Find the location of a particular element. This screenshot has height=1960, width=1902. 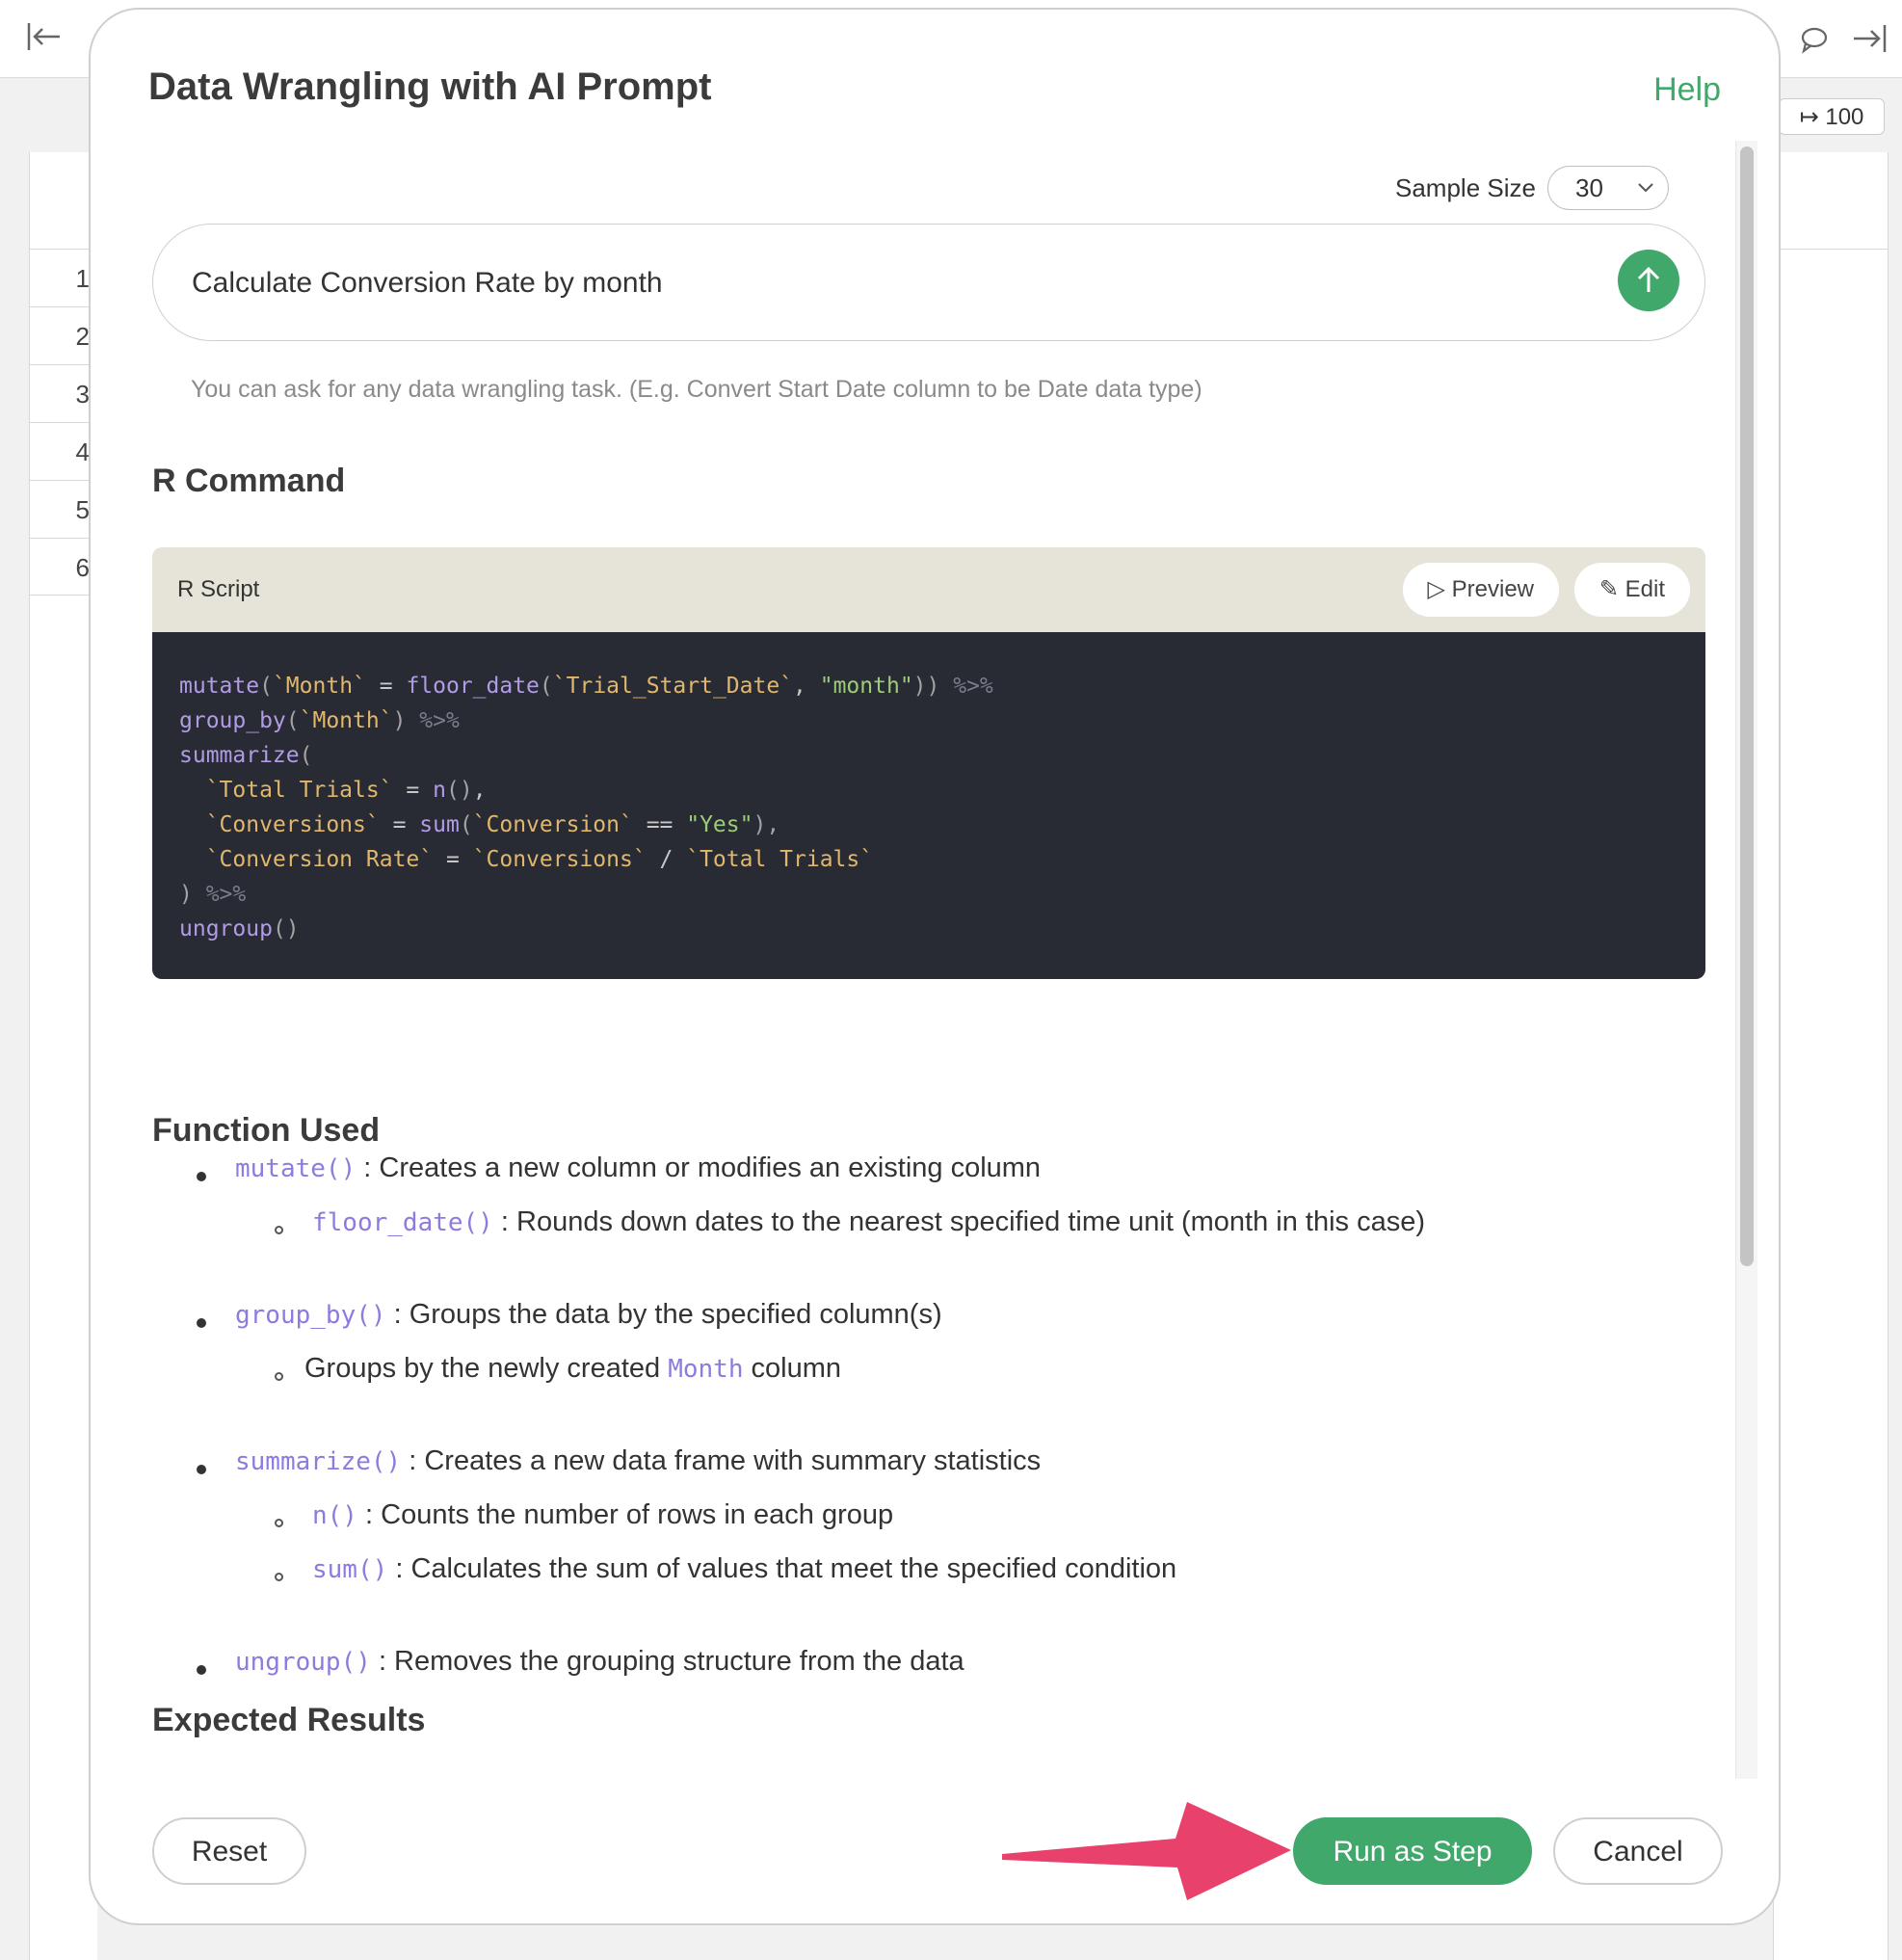

row-number: 2 is located at coordinates (63, 335).